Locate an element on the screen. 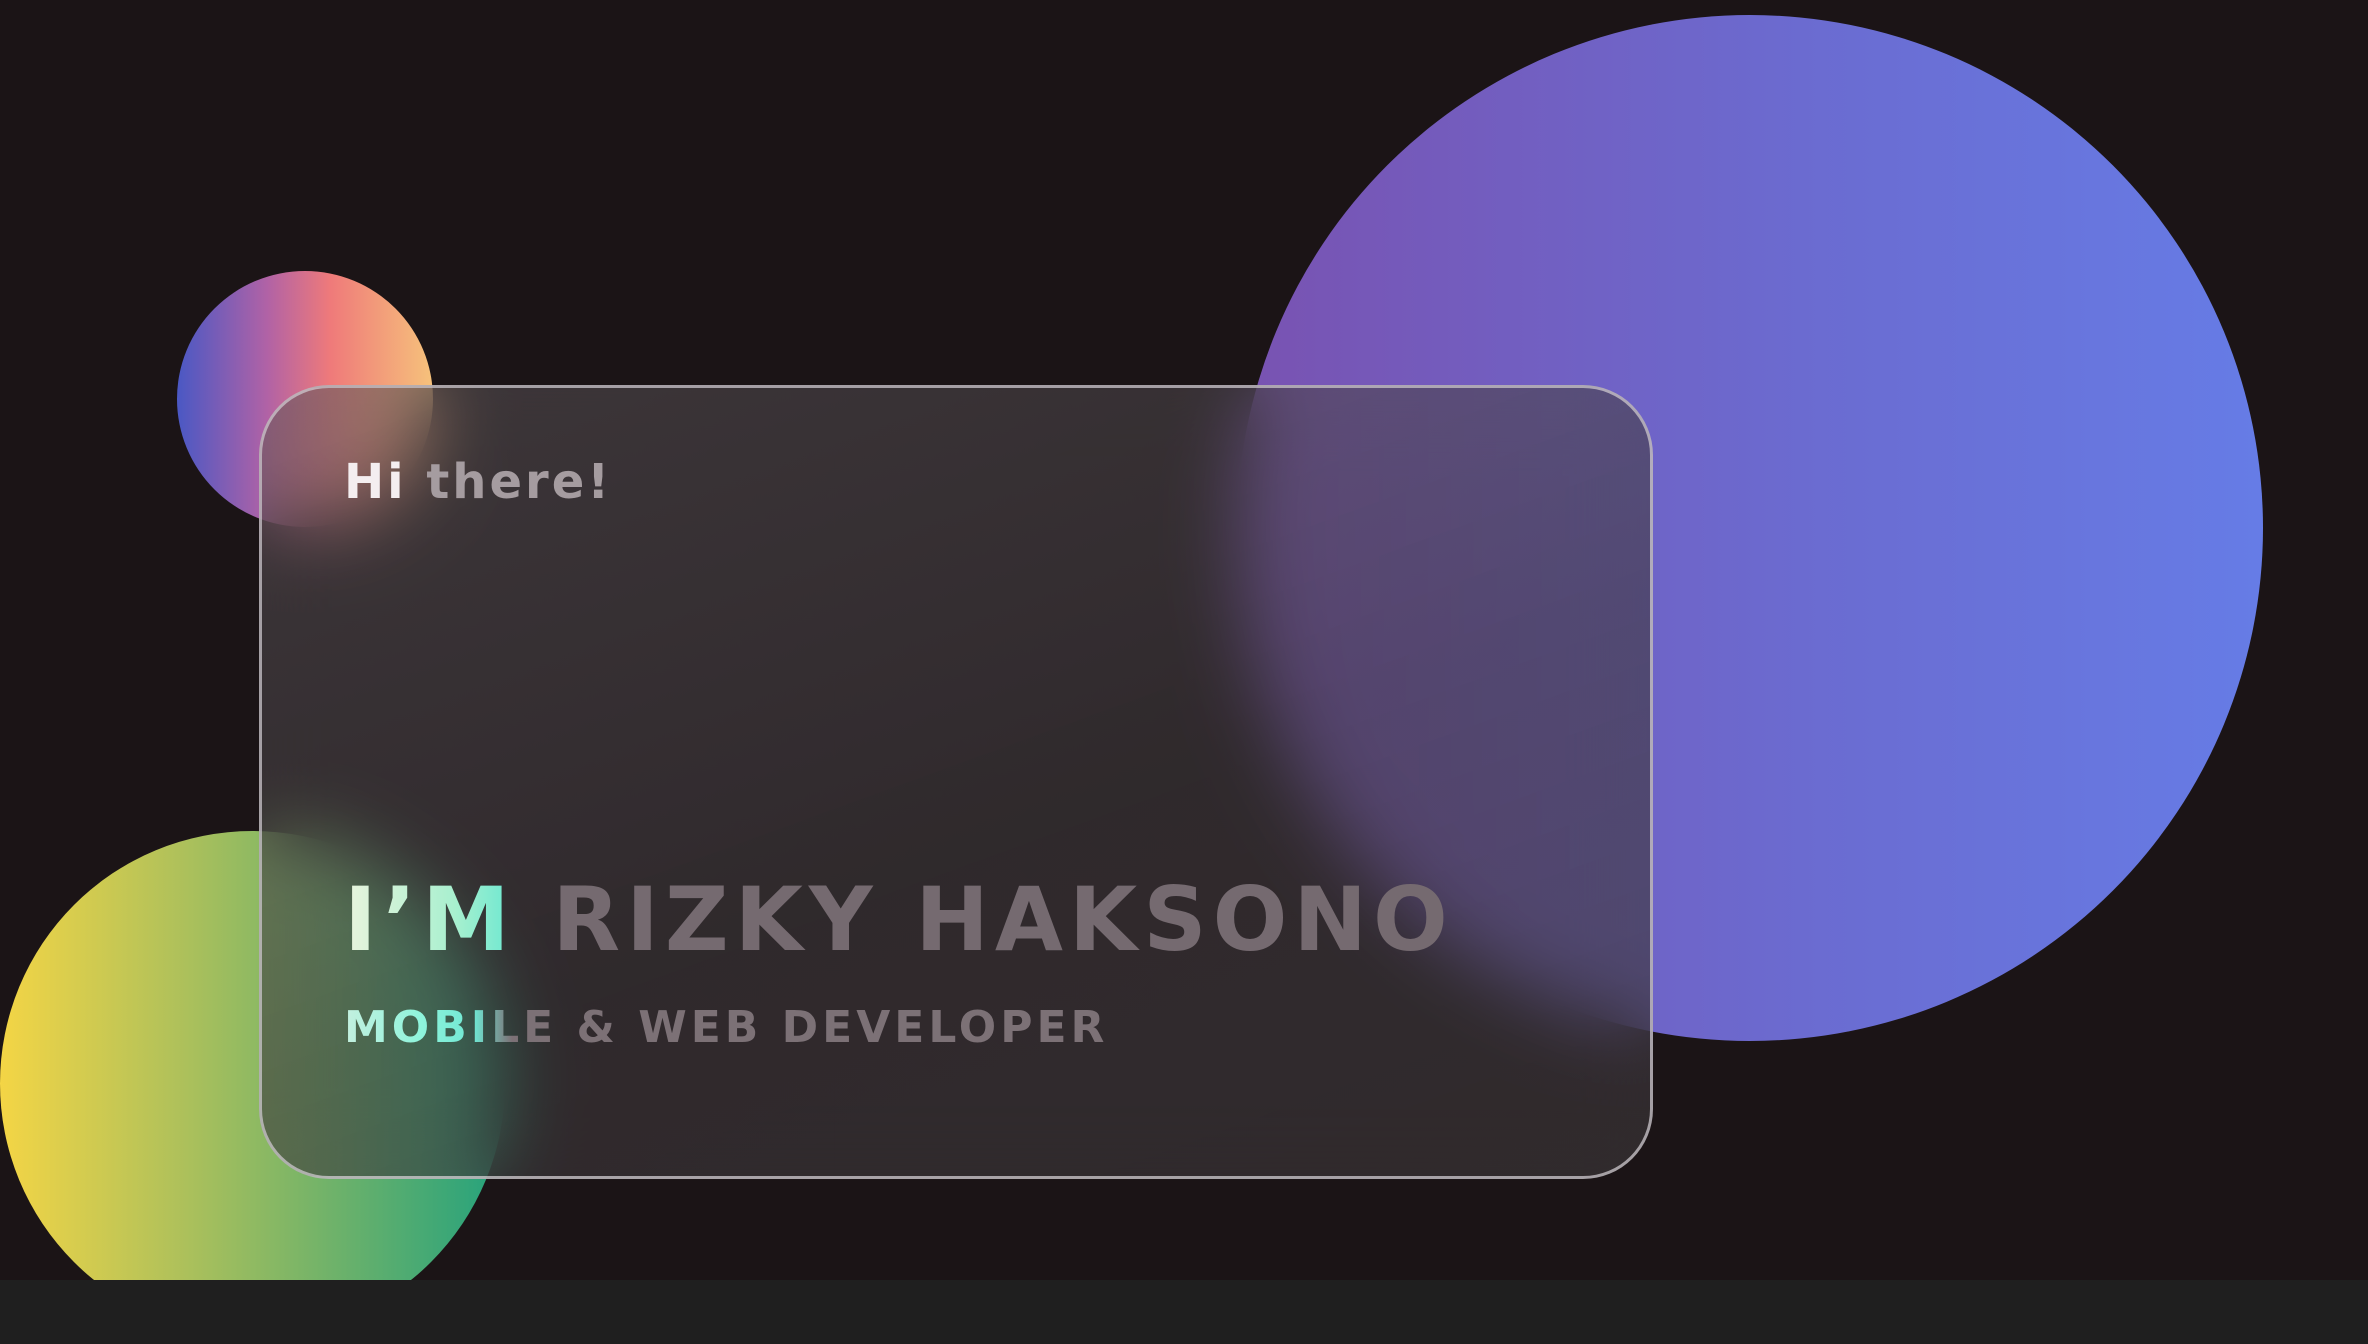 The image size is (2368, 1344). greeting-text: Hi there! is located at coordinates (478, 482).